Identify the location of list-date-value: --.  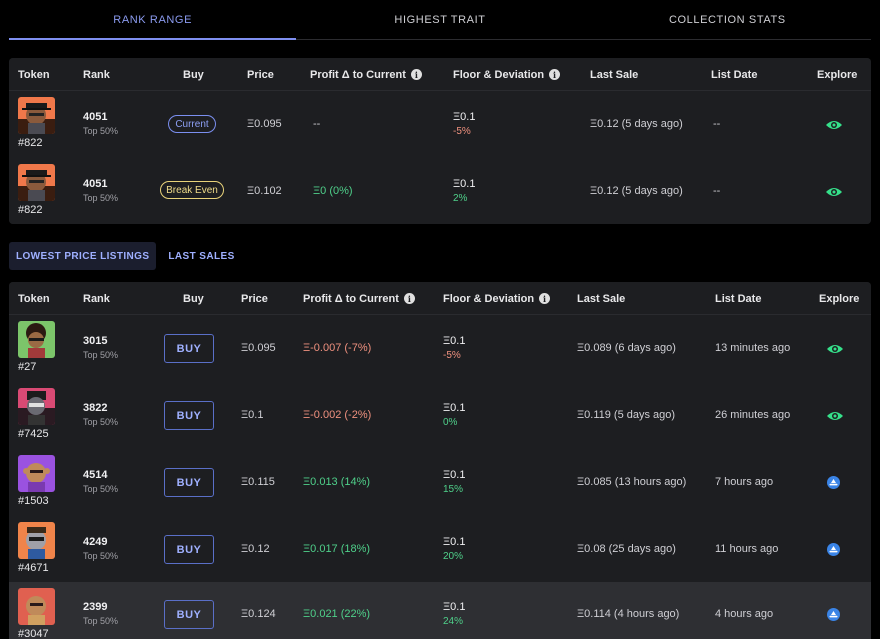
(717, 124).